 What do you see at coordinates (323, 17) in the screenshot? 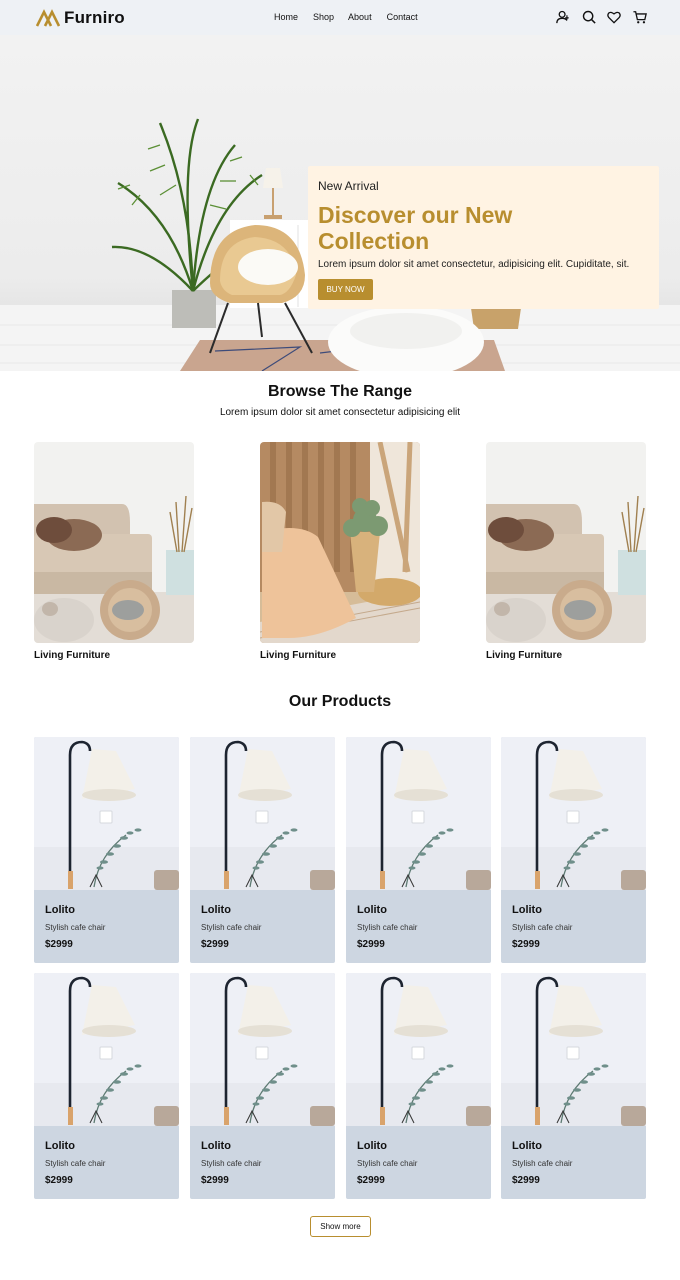
I see `nav-shop: Shop` at bounding box center [323, 17].